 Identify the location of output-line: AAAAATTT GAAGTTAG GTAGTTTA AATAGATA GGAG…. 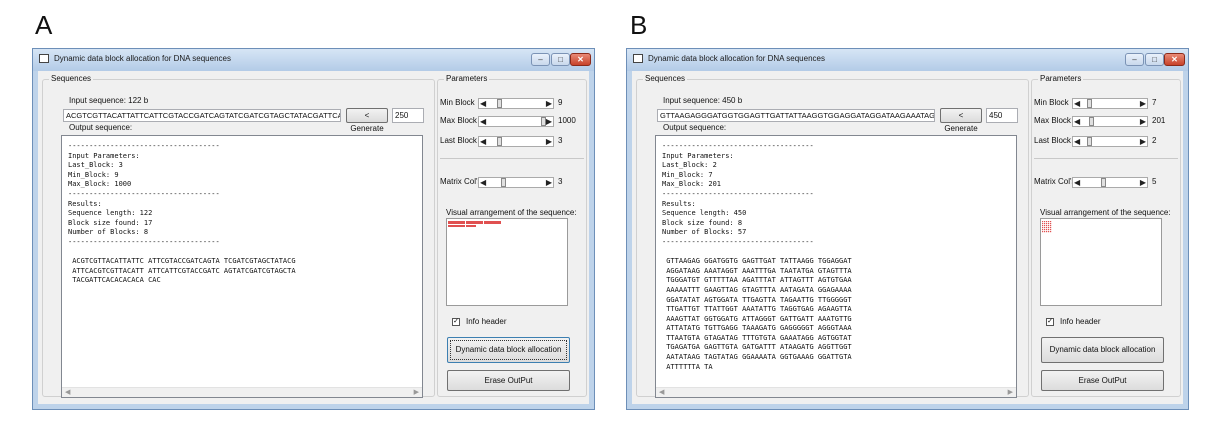
(757, 289).